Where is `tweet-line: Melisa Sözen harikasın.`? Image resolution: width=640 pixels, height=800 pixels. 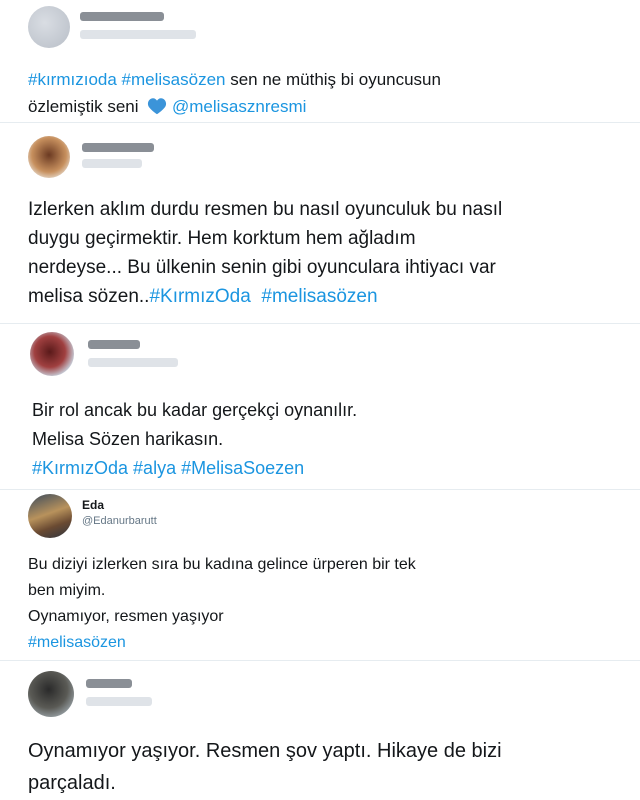 tweet-line: Melisa Sözen harikasın. is located at coordinates (326, 439).